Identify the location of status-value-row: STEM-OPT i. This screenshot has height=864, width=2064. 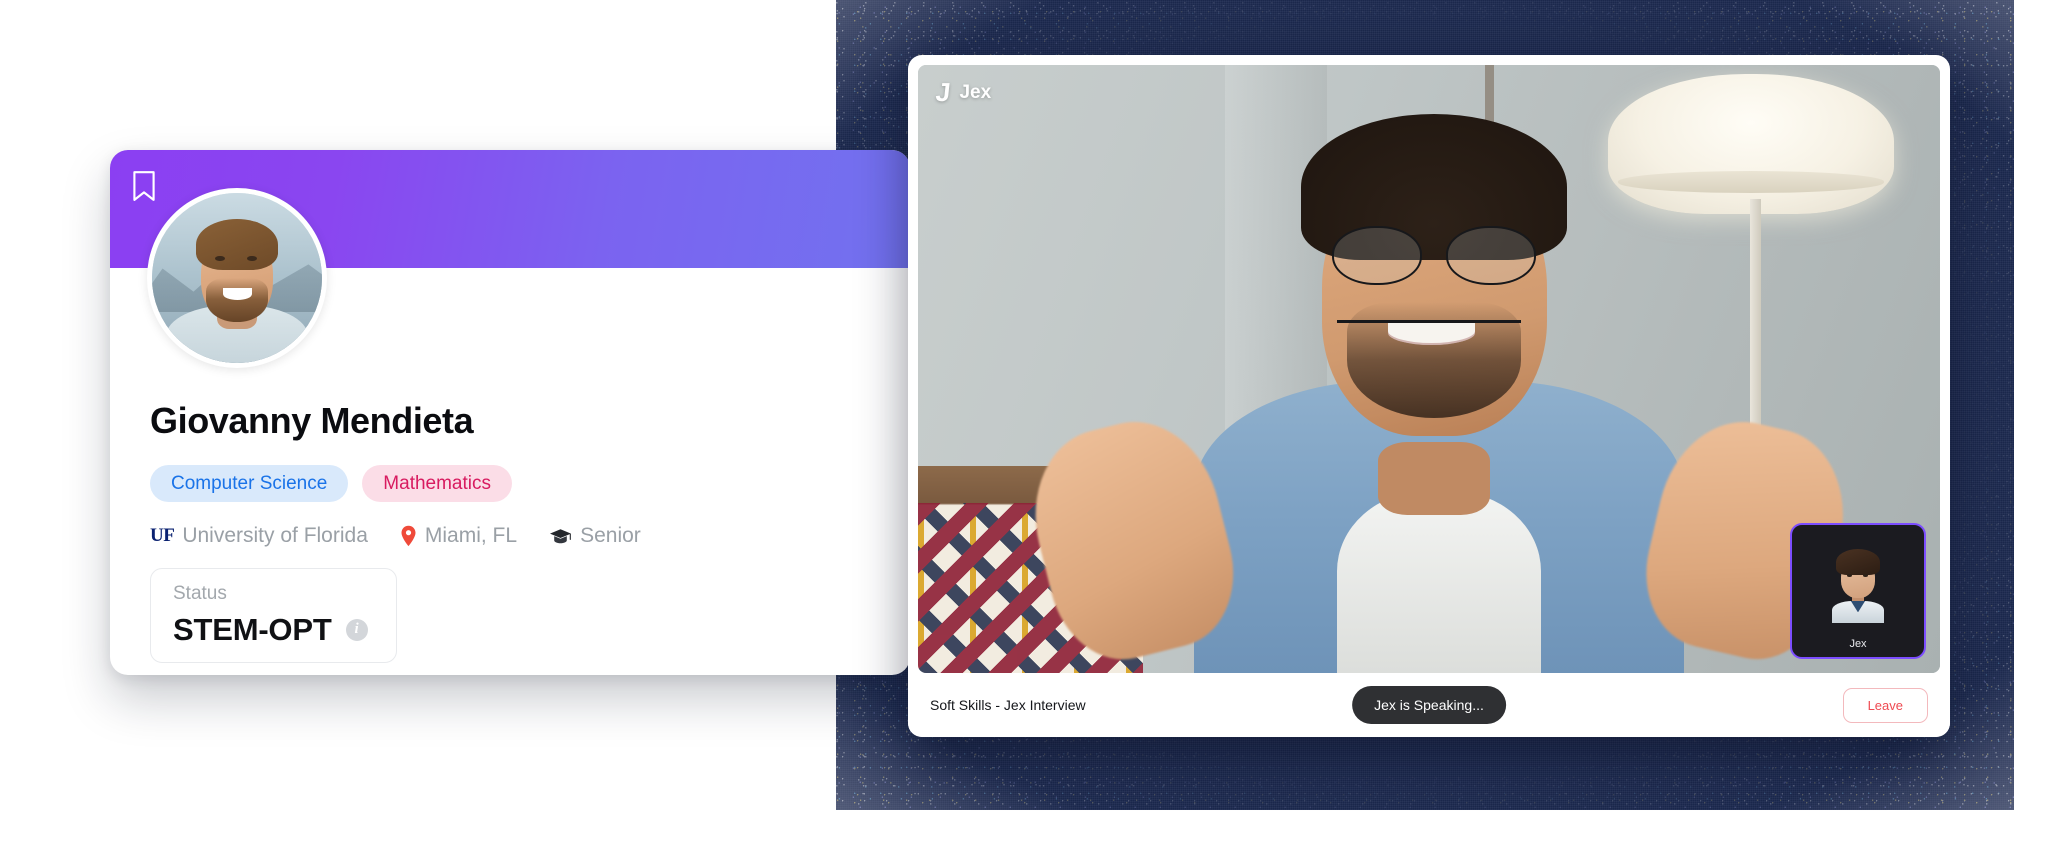
(270, 629).